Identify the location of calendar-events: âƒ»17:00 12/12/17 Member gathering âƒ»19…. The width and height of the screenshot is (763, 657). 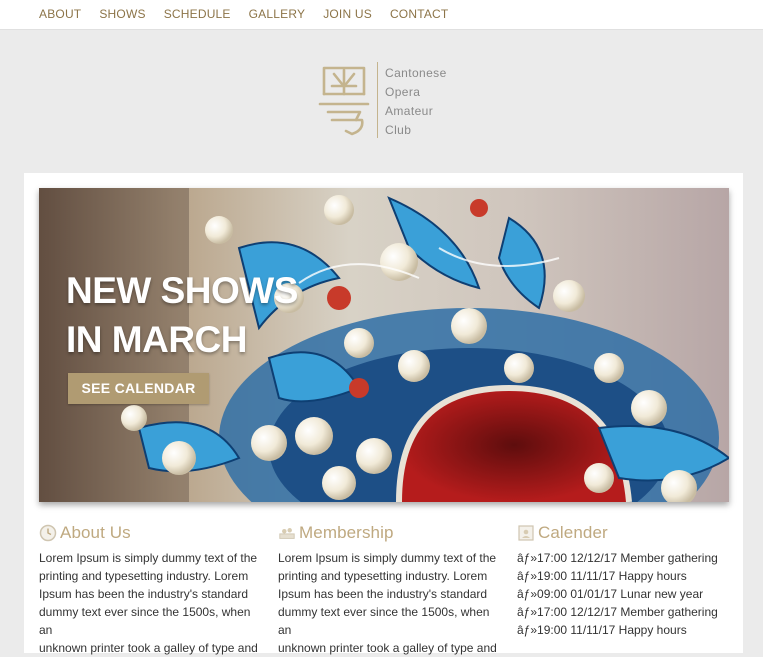
(632, 594).